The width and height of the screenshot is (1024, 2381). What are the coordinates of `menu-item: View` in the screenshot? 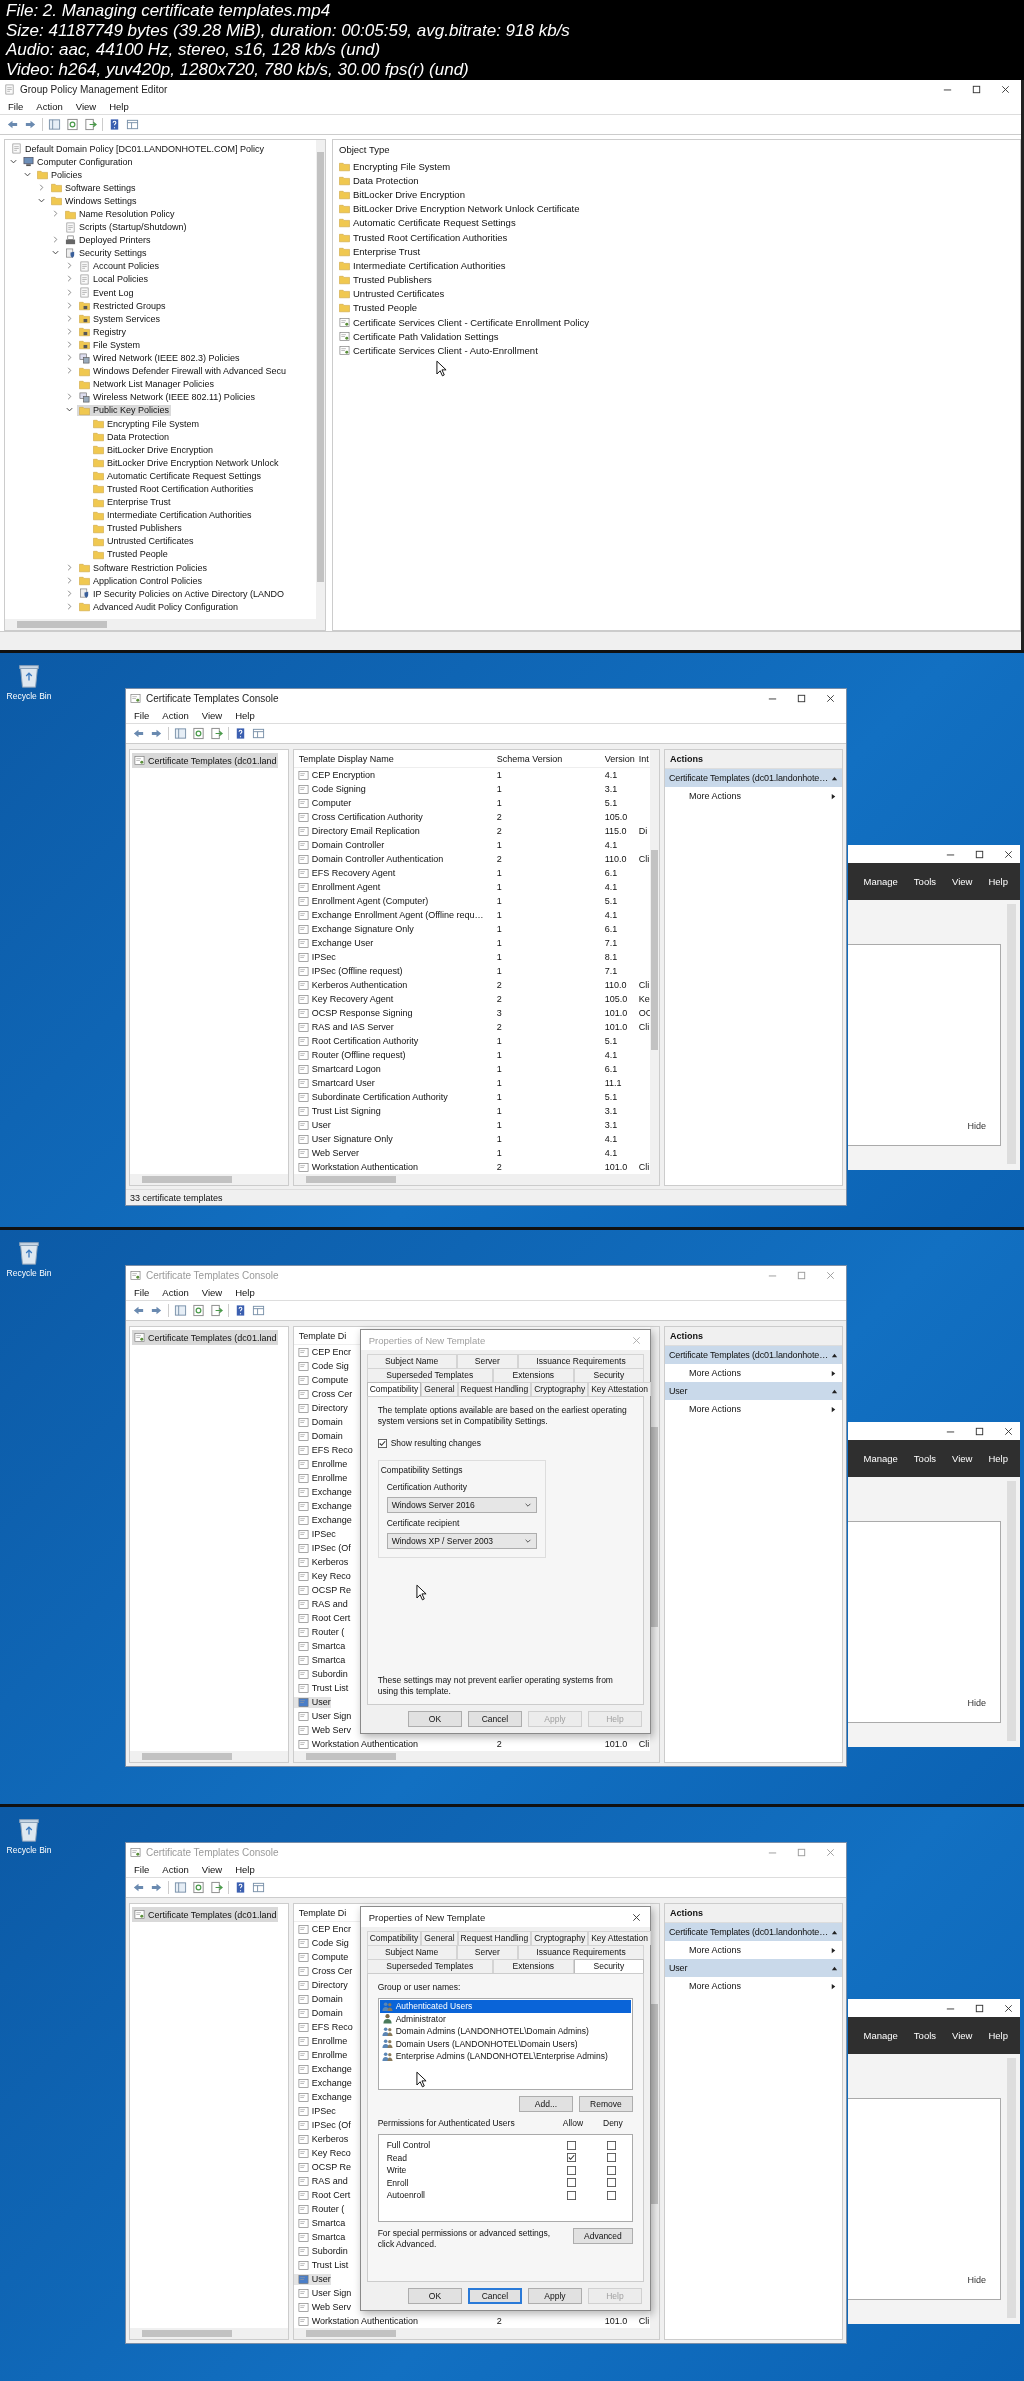 It's located at (212, 1292).